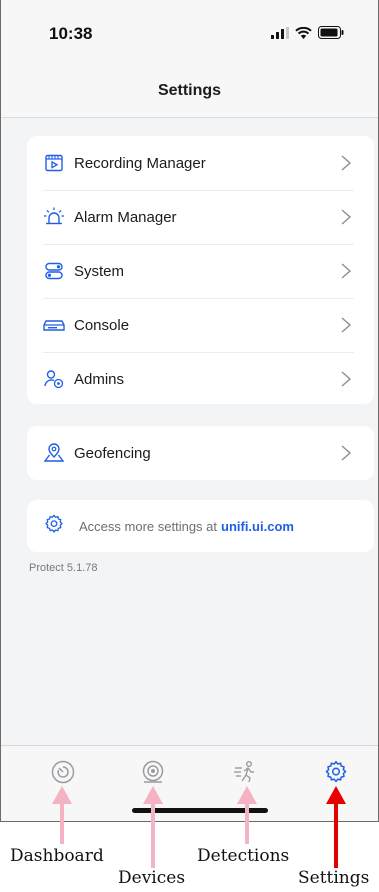 This screenshot has width=379, height=892. I want to click on annotation-settings: Settings, so click(334, 878).